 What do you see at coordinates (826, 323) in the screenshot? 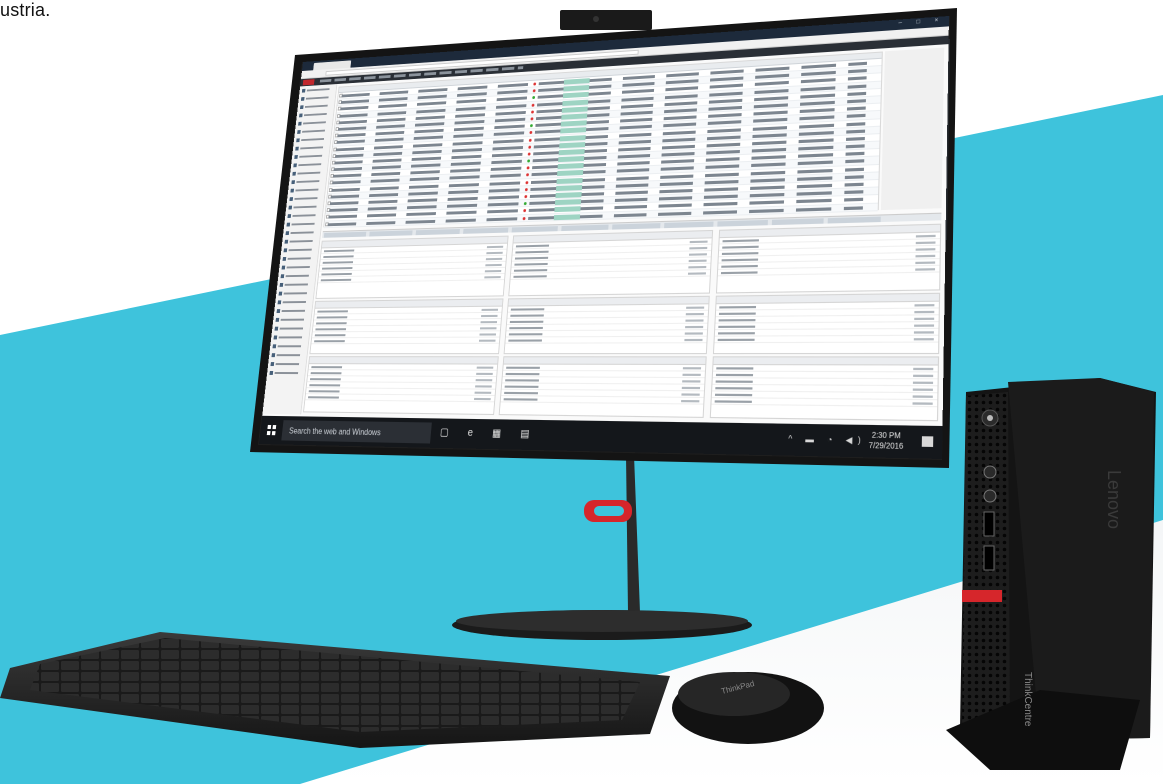
I see `panel-monitor-settings` at bounding box center [826, 323].